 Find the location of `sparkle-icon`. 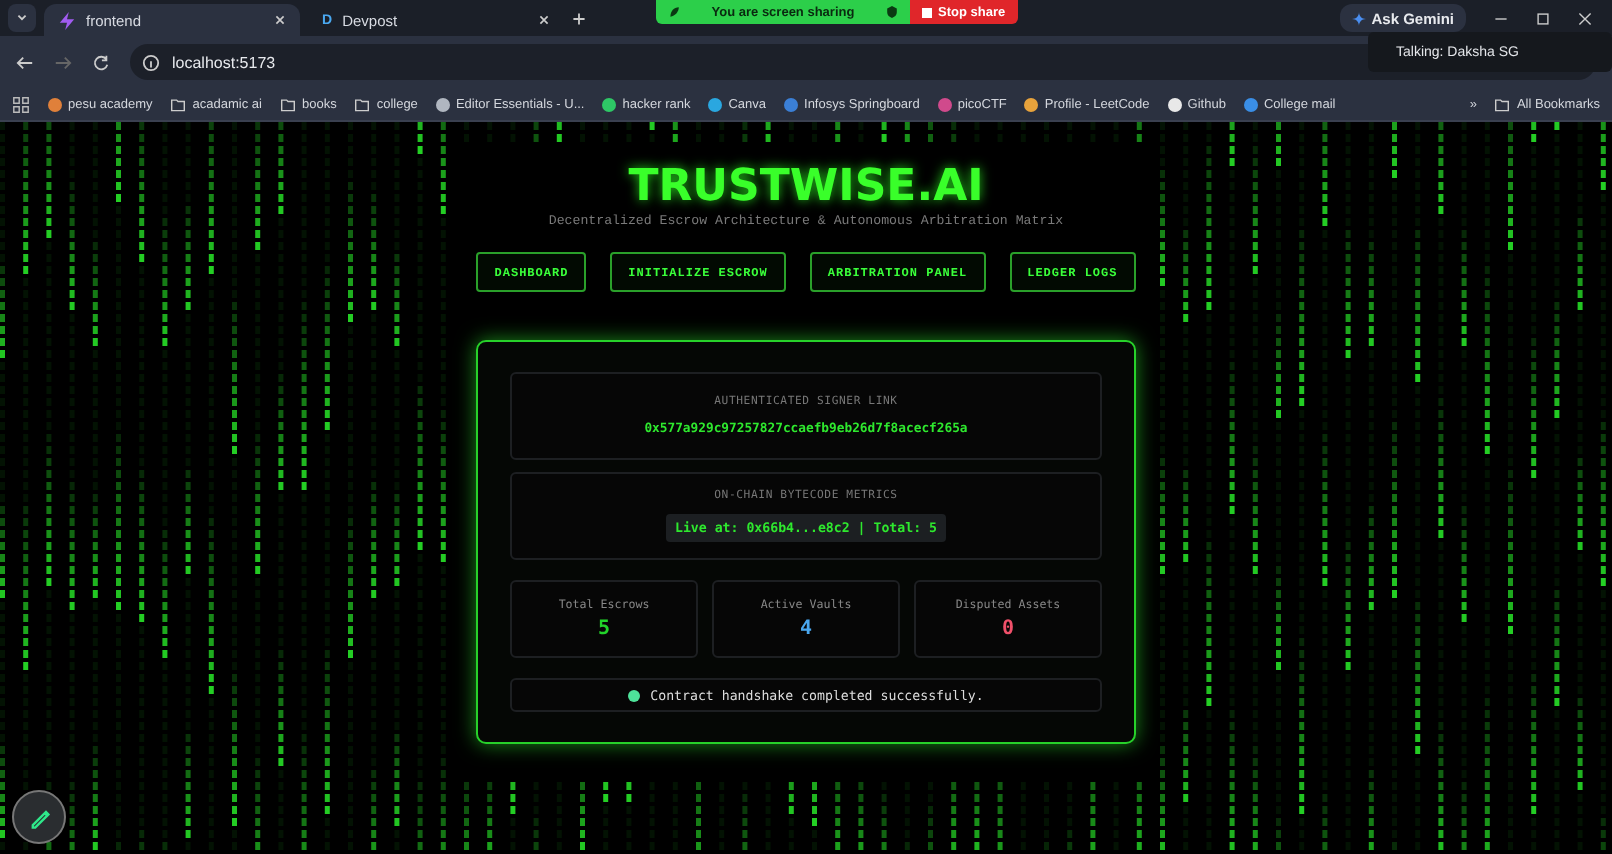

sparkle-icon is located at coordinates (1358, 18).